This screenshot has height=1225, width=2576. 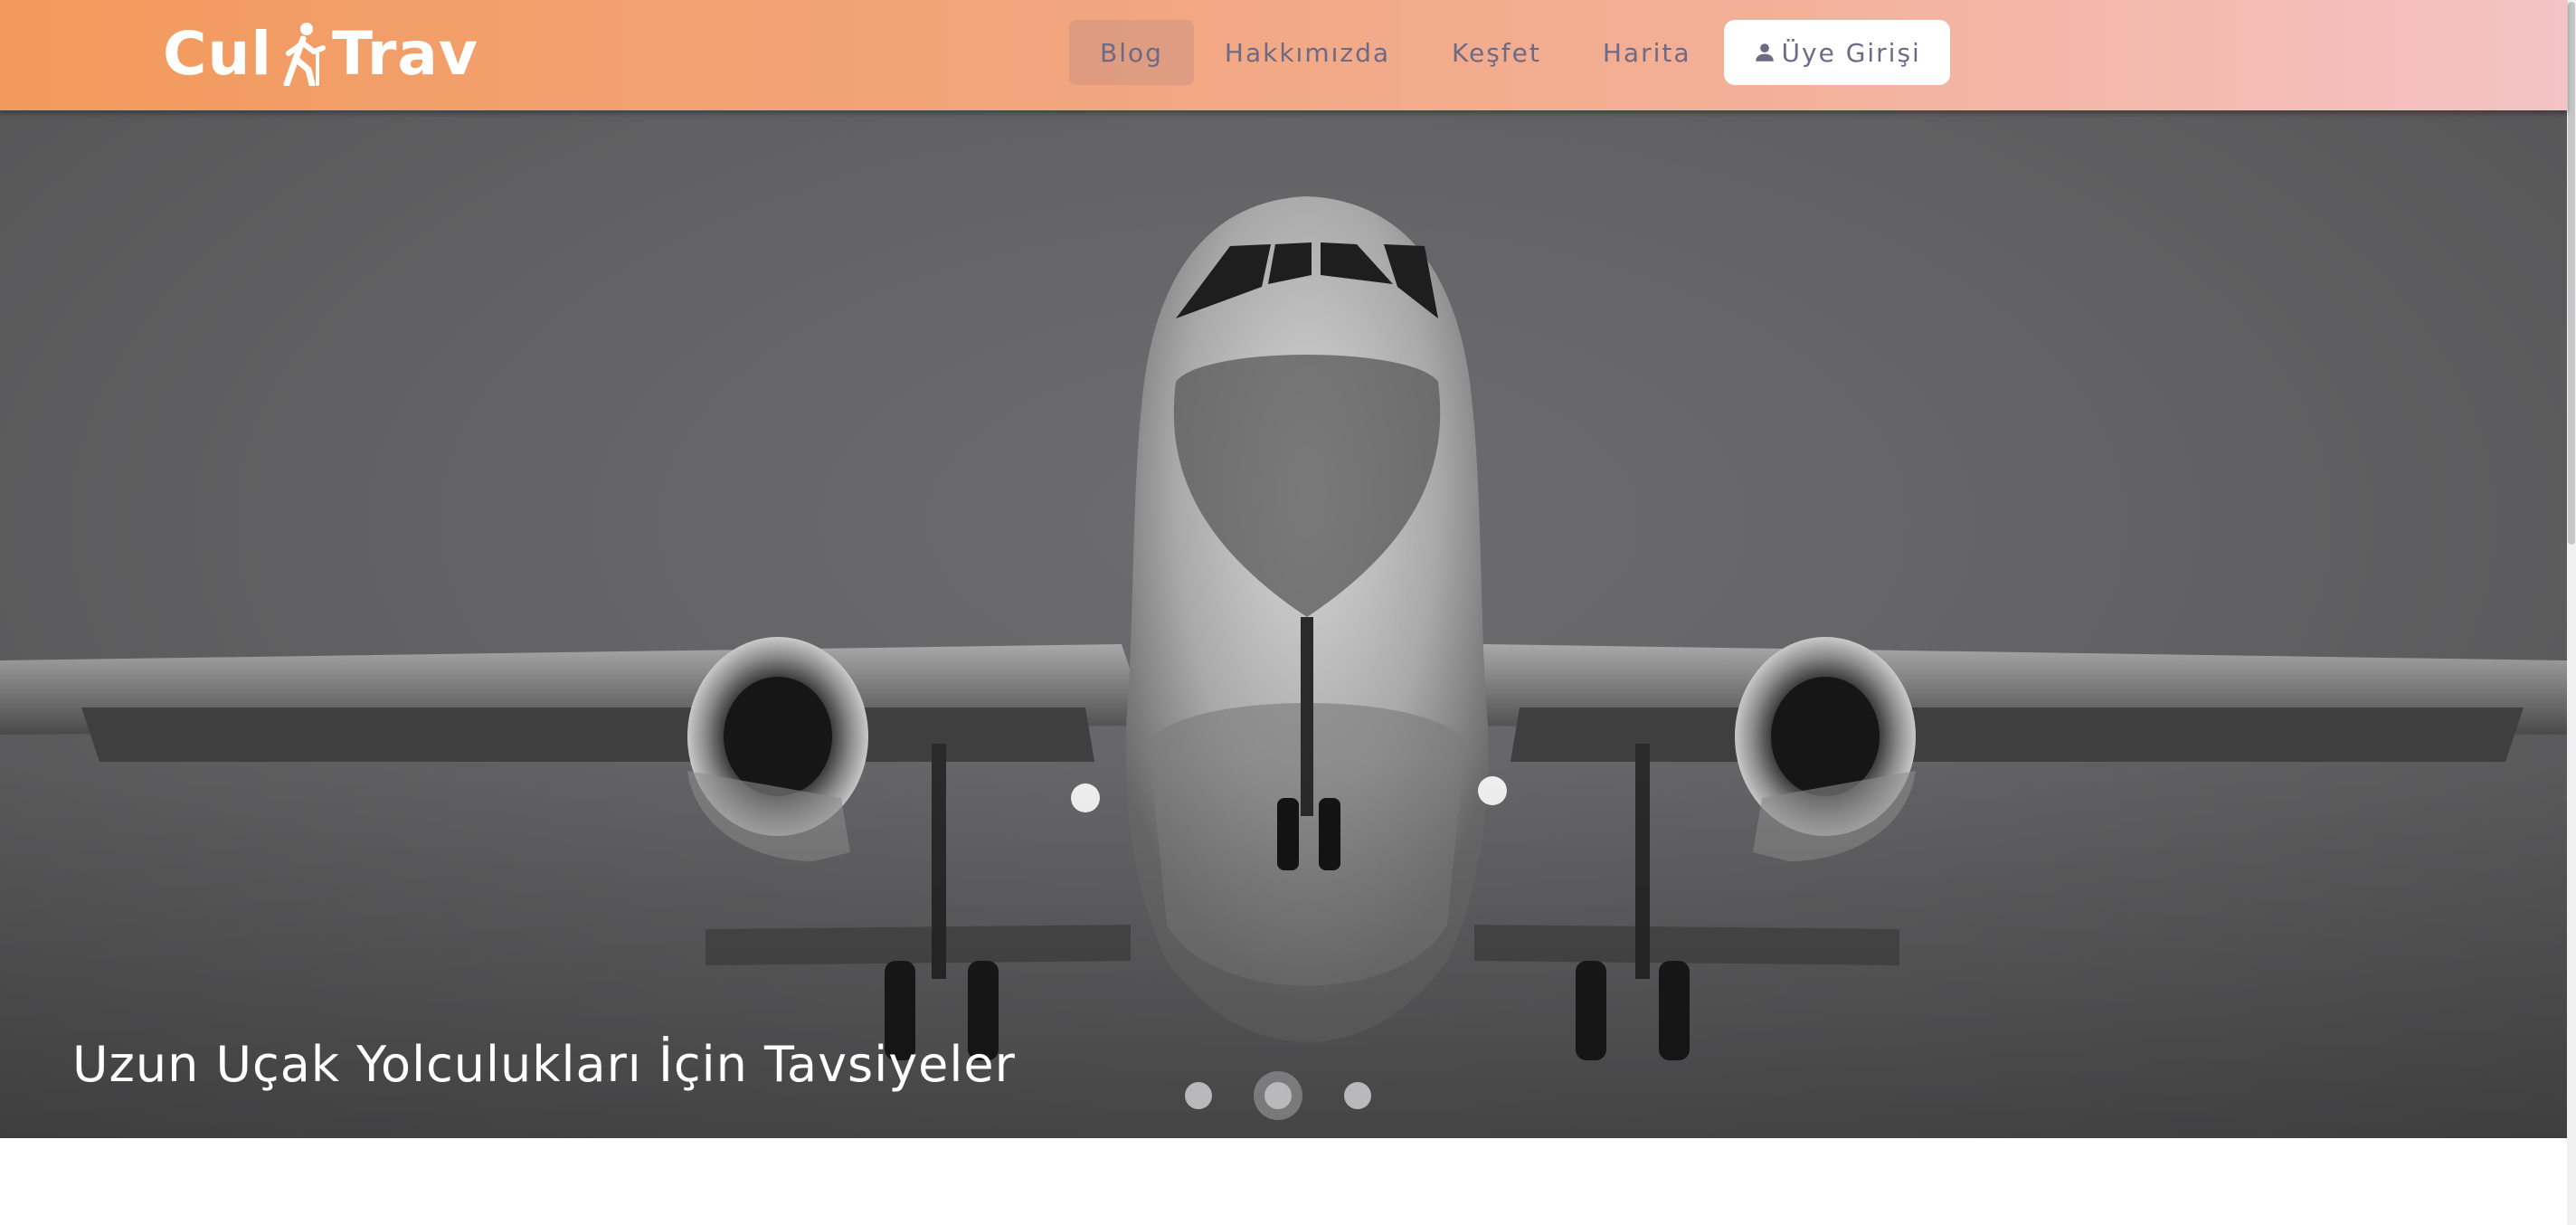 I want to click on logo: Cul Trav, so click(x=320, y=53).